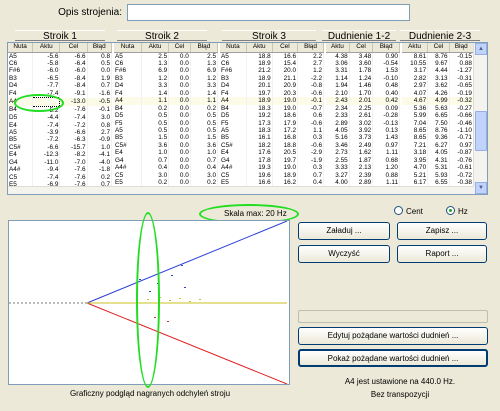 Image resolution: width=500 pixels, height=411 pixels. I want to click on table-cell: -0.76, so click(462, 160).